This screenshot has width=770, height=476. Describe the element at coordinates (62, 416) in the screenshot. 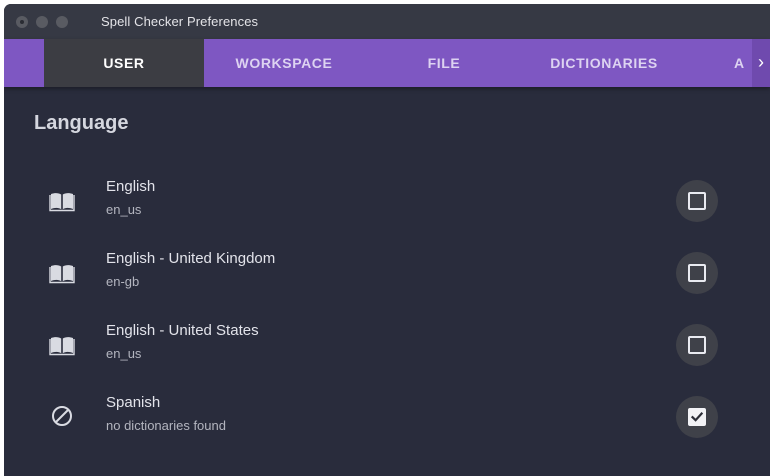

I see `block-icon` at that location.